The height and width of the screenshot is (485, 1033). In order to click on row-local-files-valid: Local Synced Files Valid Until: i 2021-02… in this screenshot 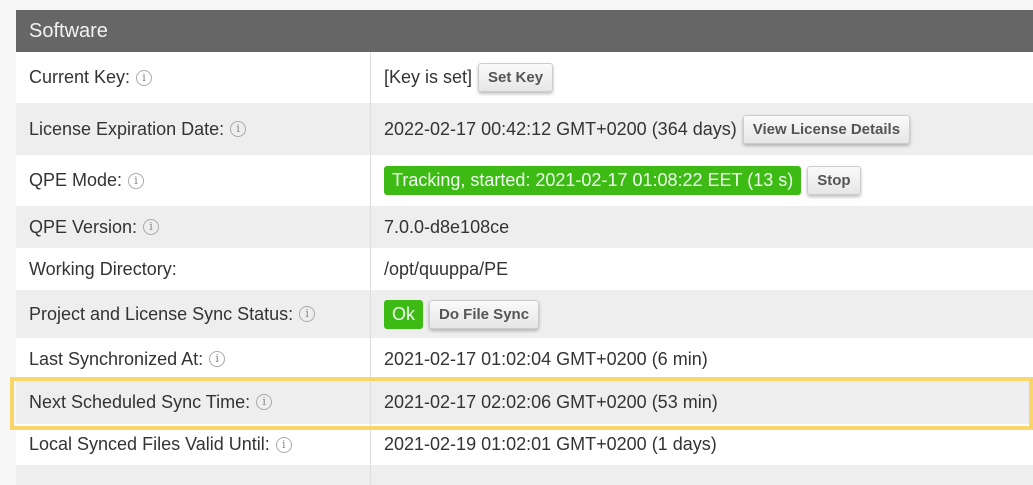, I will do `click(524, 444)`.